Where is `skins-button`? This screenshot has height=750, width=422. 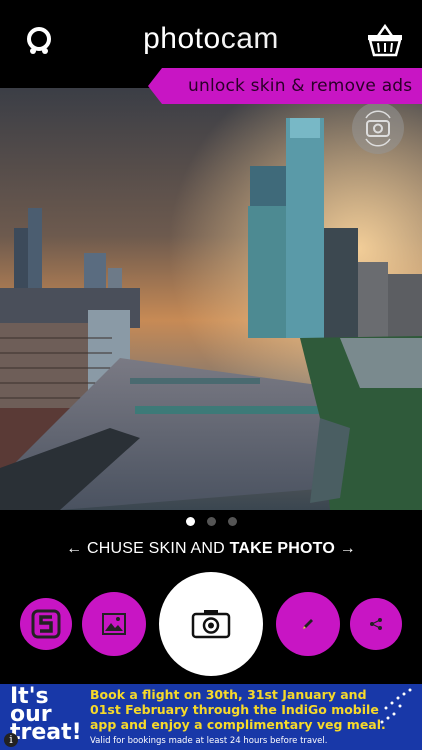
skins-button is located at coordinates (46, 624).